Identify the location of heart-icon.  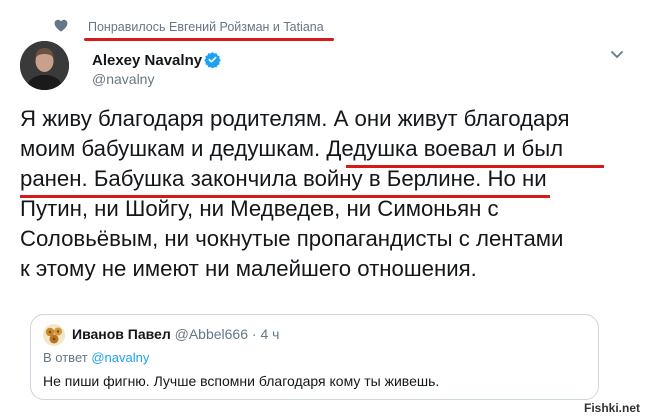
(61, 25).